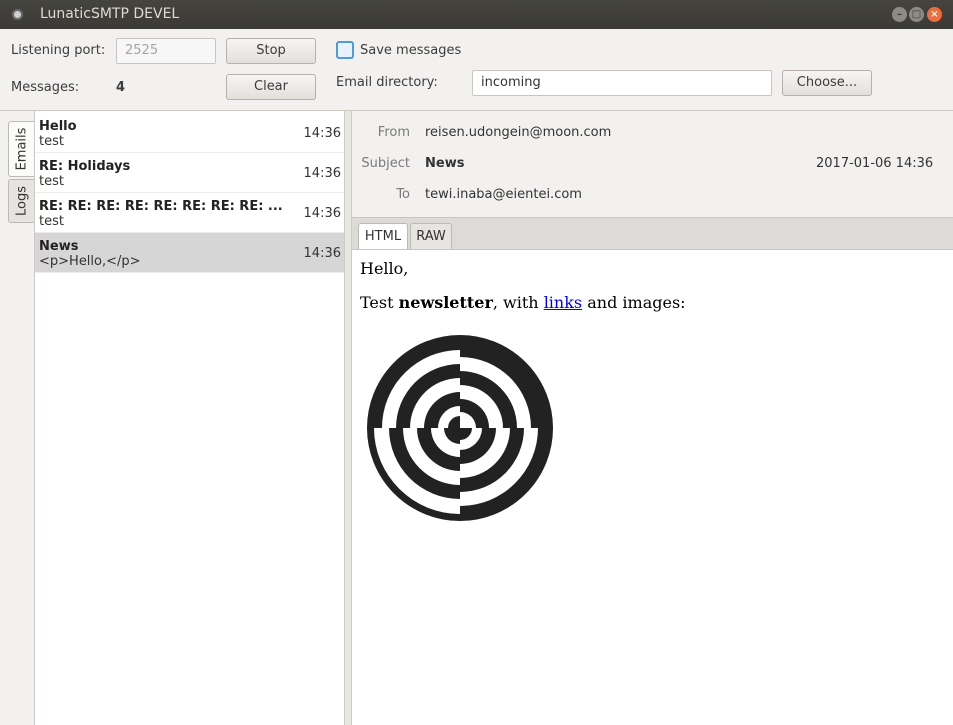  I want to click on save-messages-checkbox, so click(345, 50).